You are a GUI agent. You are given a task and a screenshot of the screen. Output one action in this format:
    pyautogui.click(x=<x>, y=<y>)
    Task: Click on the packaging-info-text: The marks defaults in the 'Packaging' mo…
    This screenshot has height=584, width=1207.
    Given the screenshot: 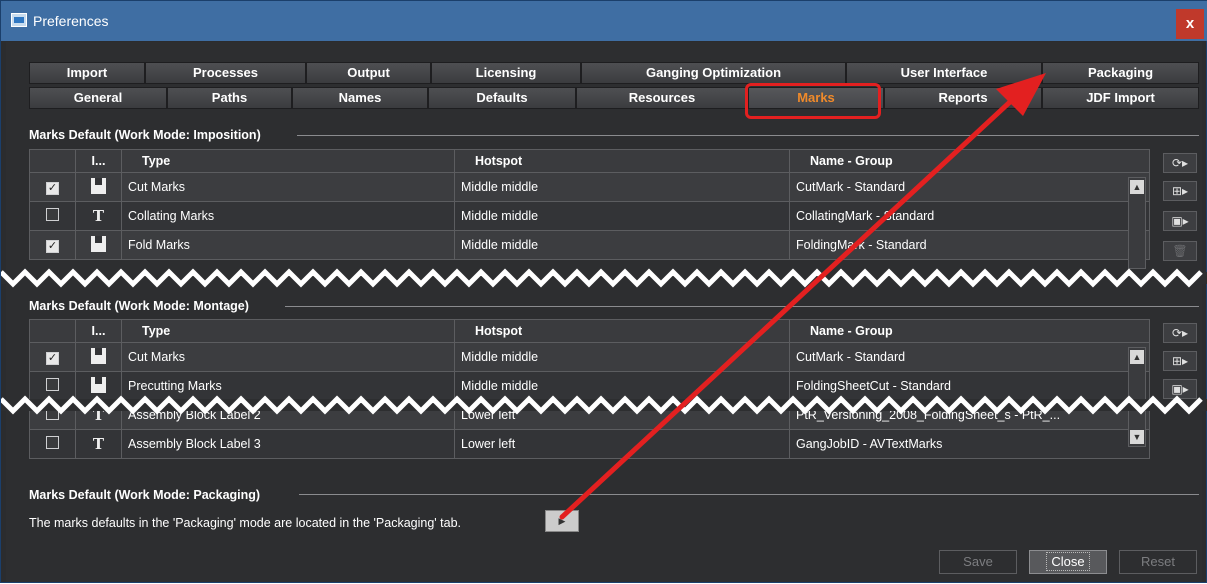 What is the action you would take?
    pyautogui.click(x=245, y=523)
    